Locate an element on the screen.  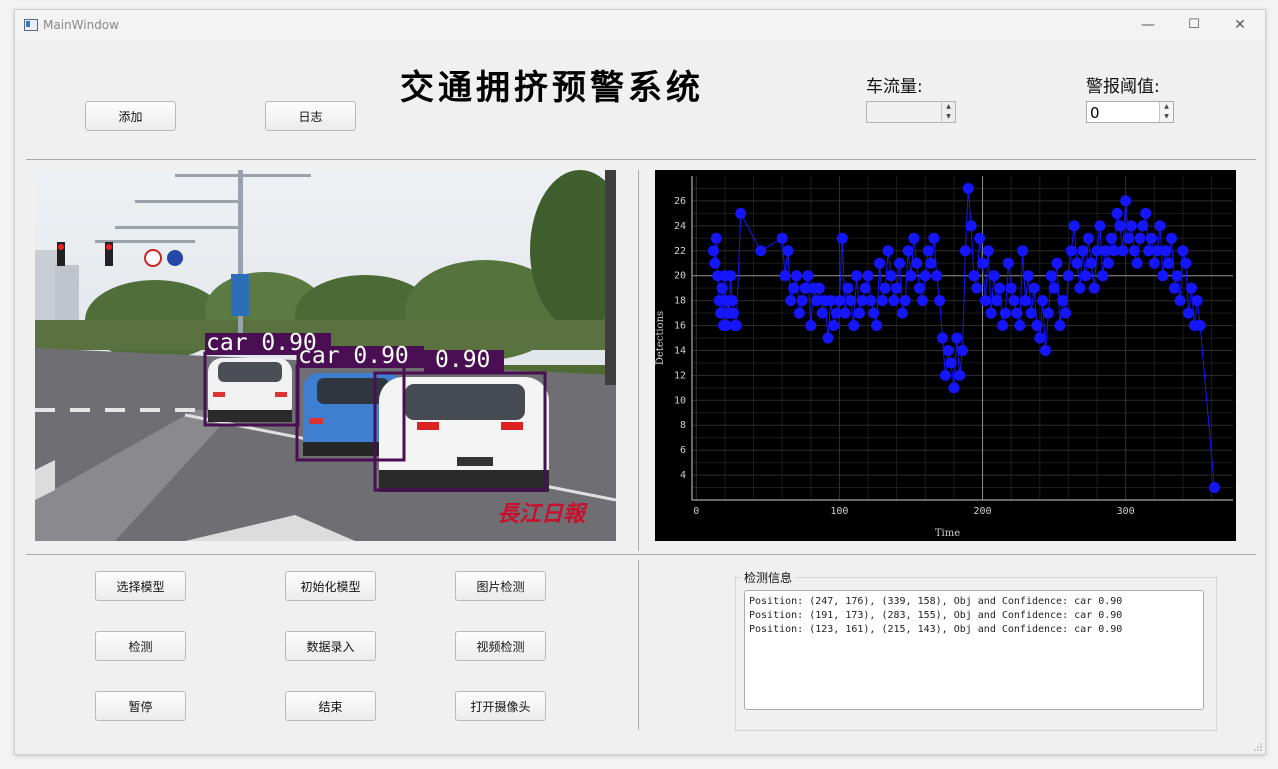
resize-grip-icon is located at coordinates (1258, 747).